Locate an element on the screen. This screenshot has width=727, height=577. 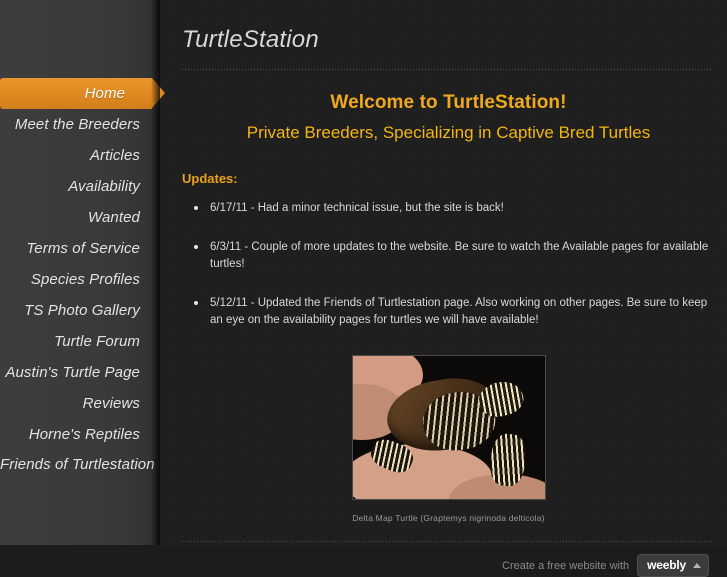
sidebar-item-availability: Availability is located at coordinates (80, 186).